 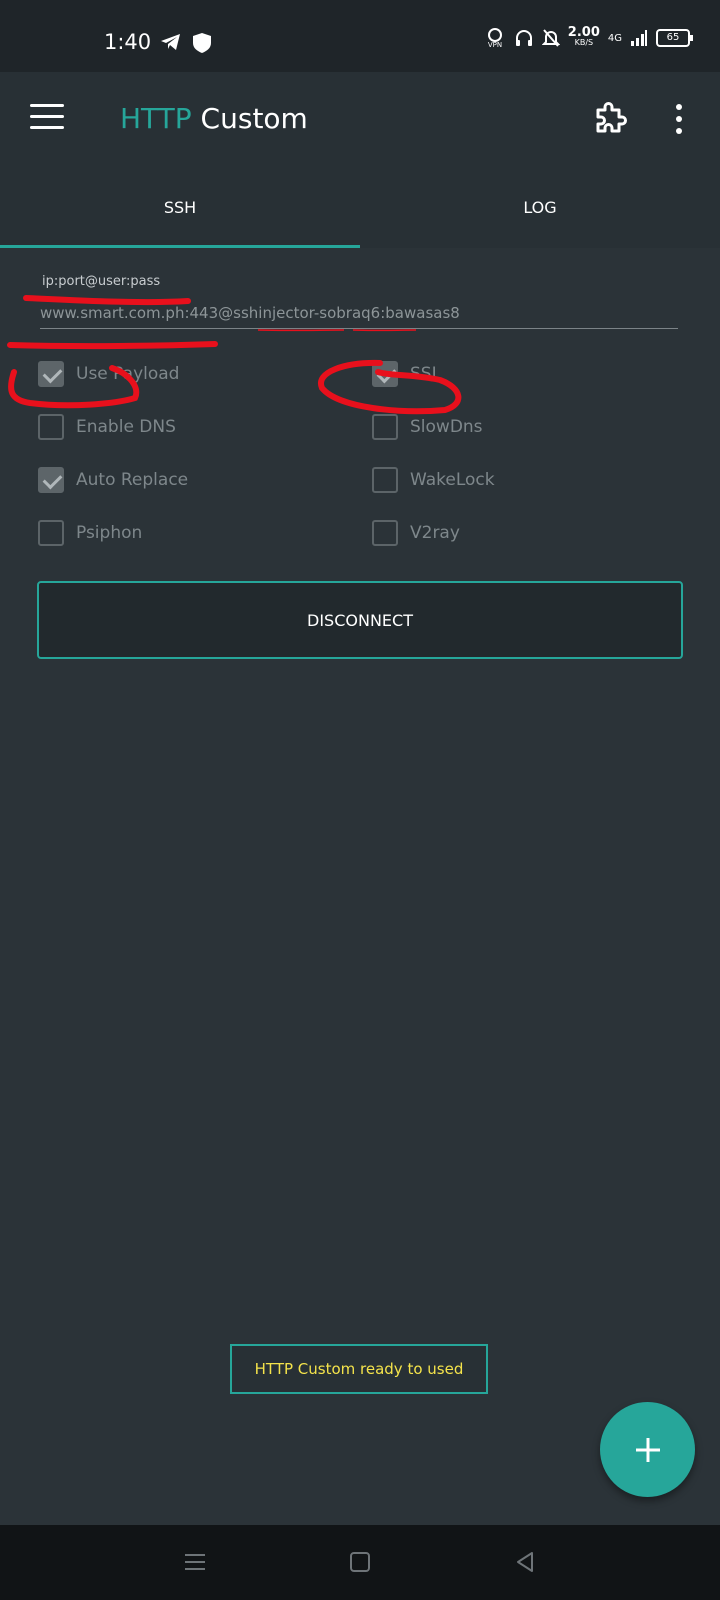 What do you see at coordinates (583, 36) in the screenshot?
I see `network-speed: 2.00 KB/S` at bounding box center [583, 36].